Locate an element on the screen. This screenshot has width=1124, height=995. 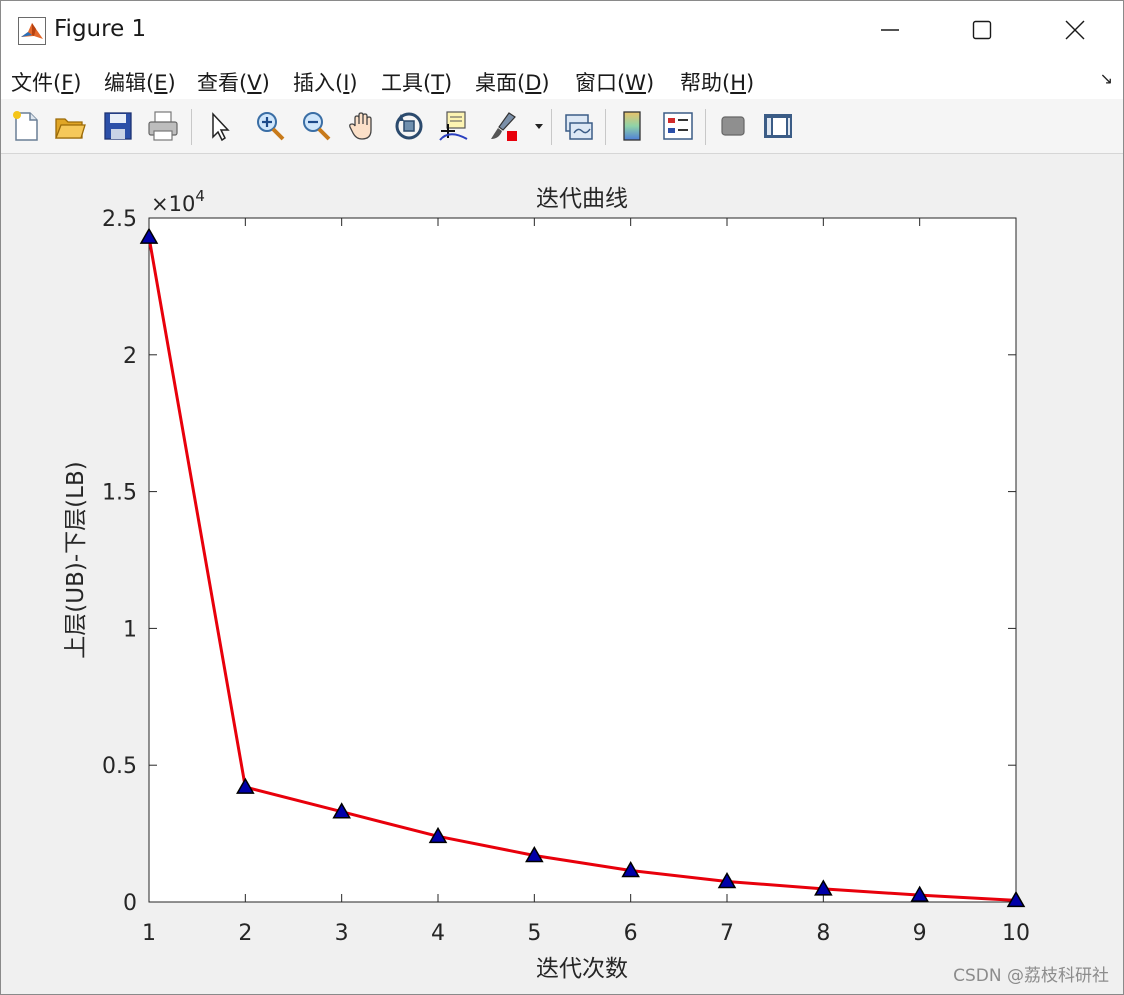
minimize-icon is located at coordinates (890, 30).